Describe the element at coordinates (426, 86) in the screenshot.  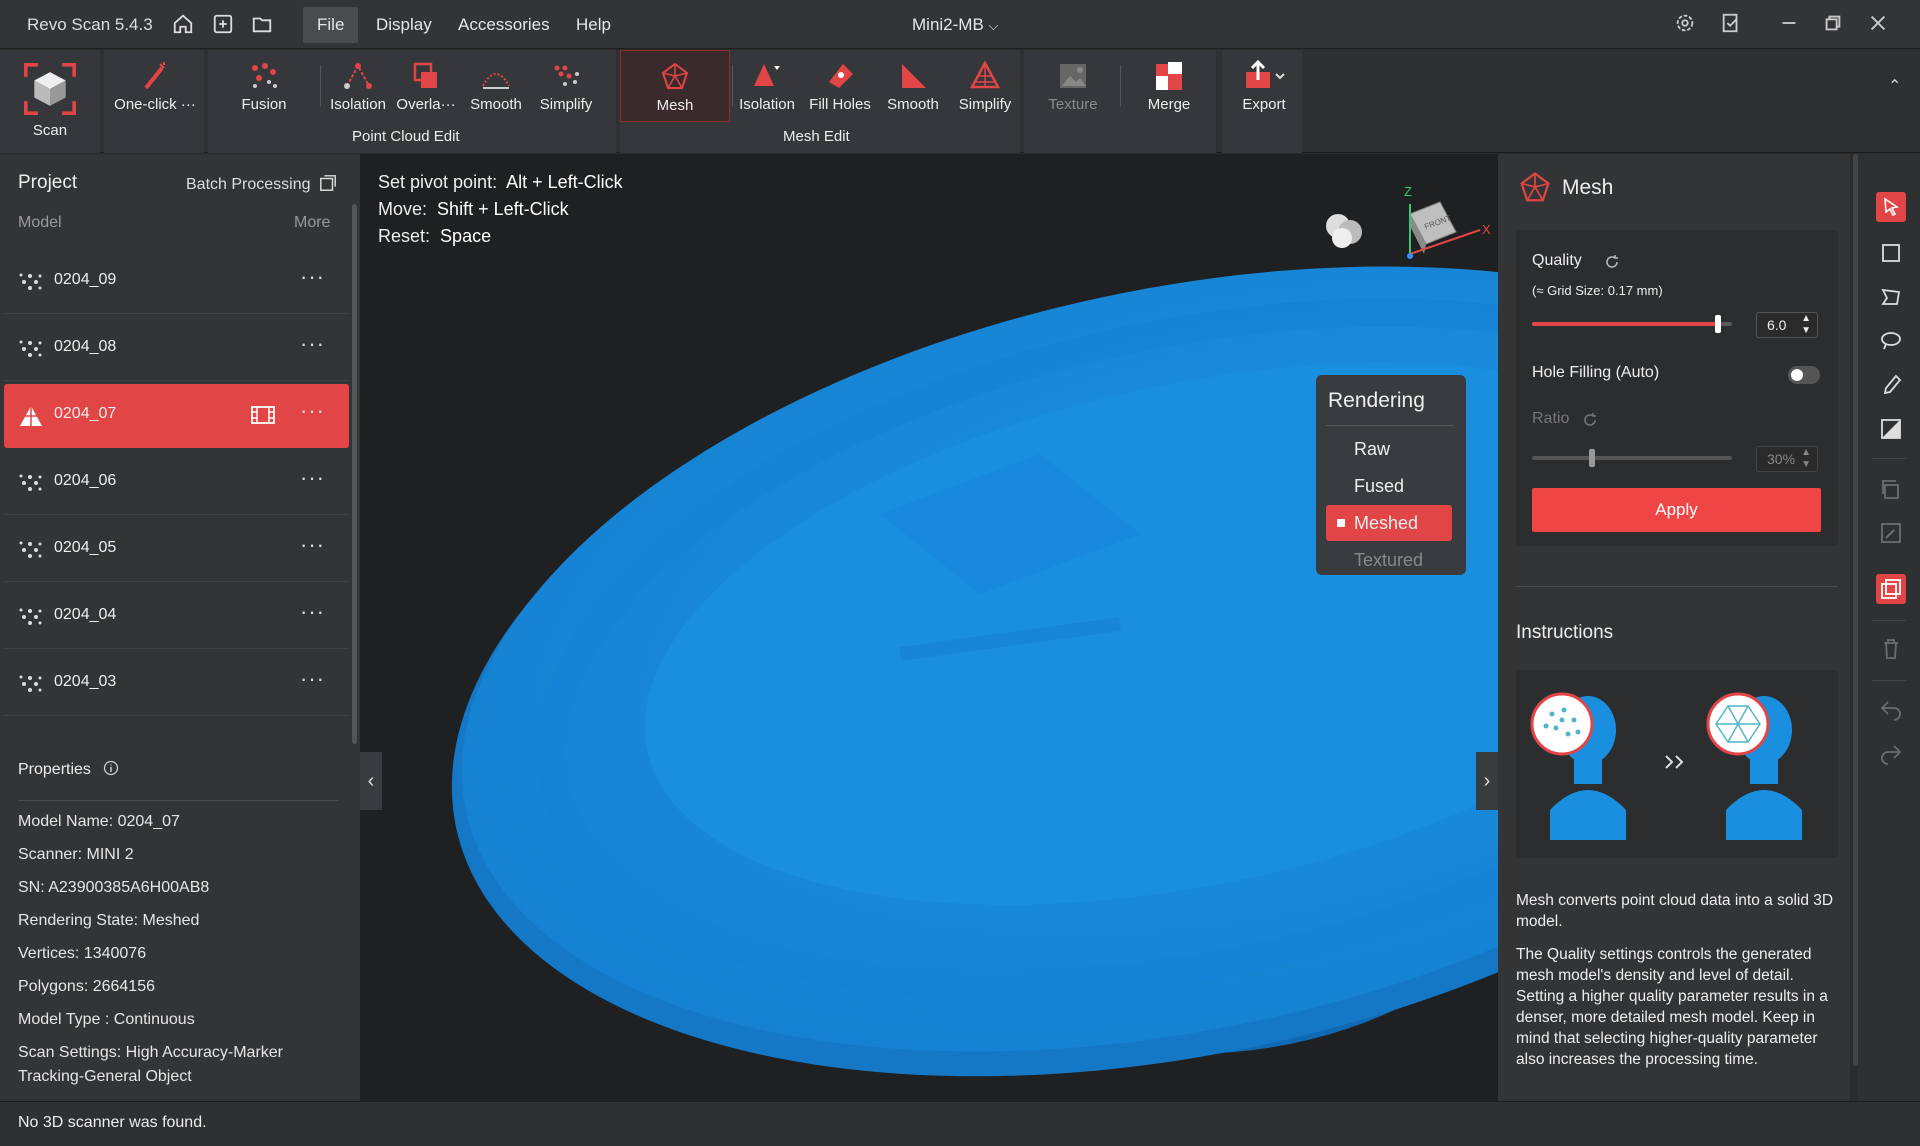
I see `pc-overlap-button: Overla···` at that location.